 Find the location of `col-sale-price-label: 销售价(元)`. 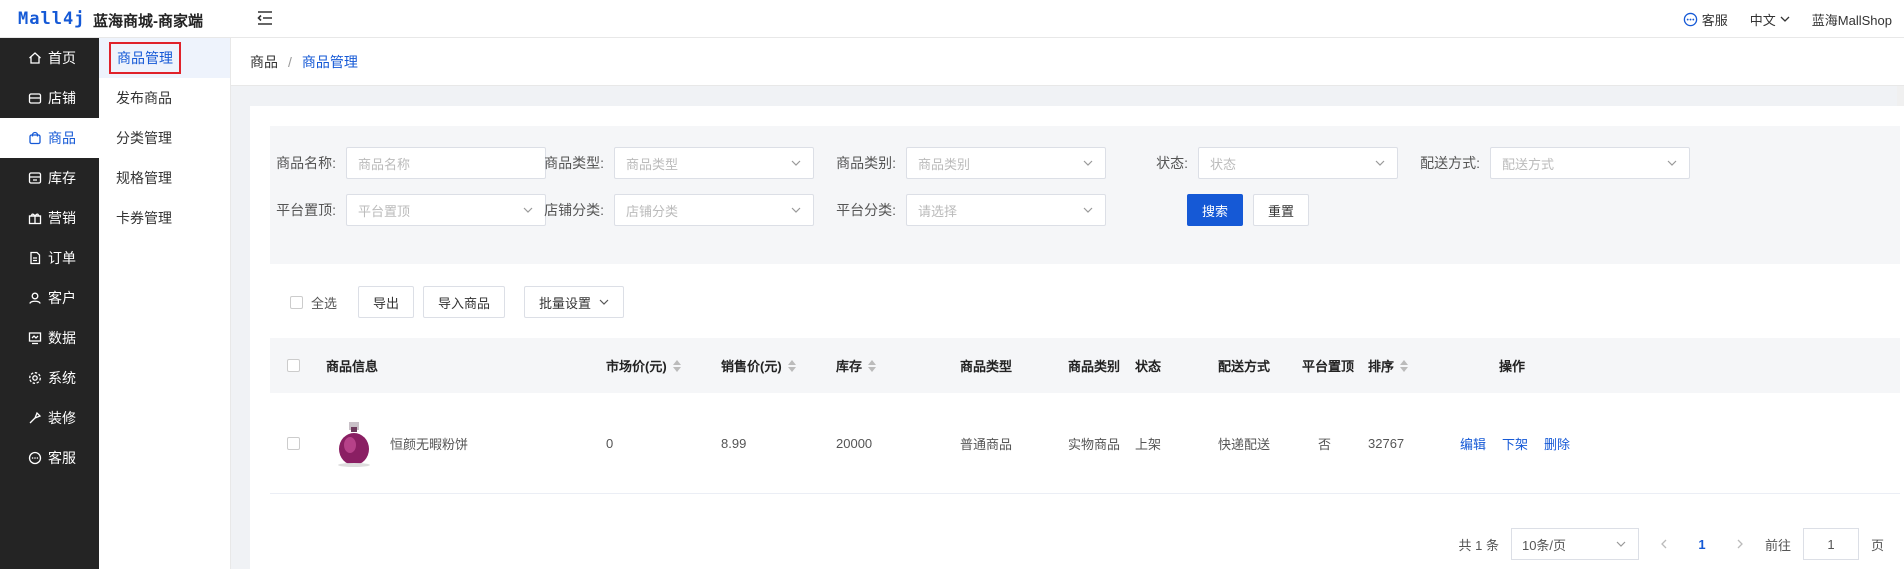

col-sale-price-label: 销售价(元) is located at coordinates (751, 366).